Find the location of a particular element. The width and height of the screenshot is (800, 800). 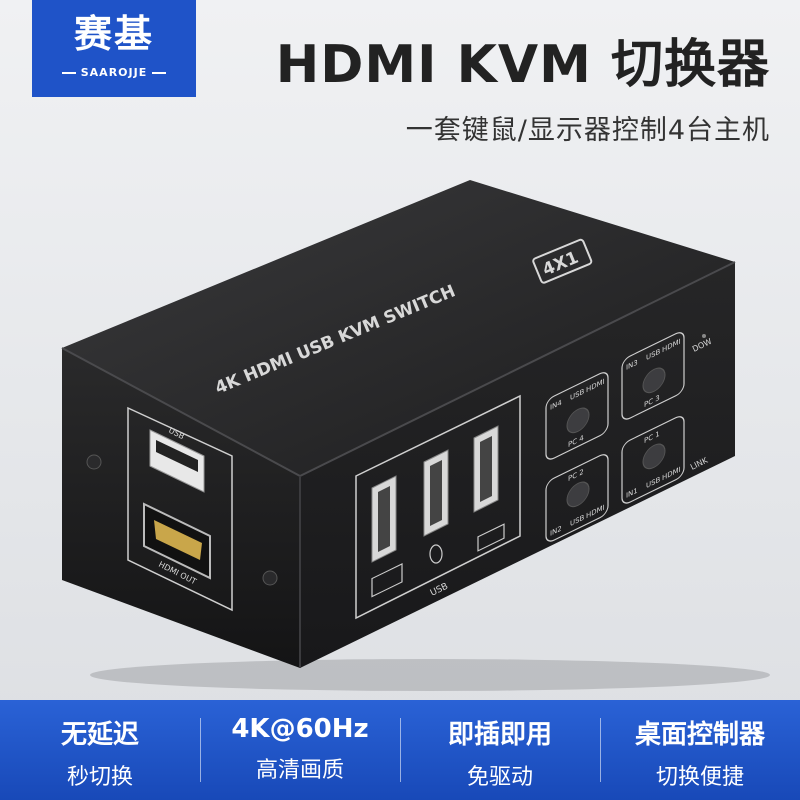

feature-title: 无延迟 is located at coordinates (99, 735).